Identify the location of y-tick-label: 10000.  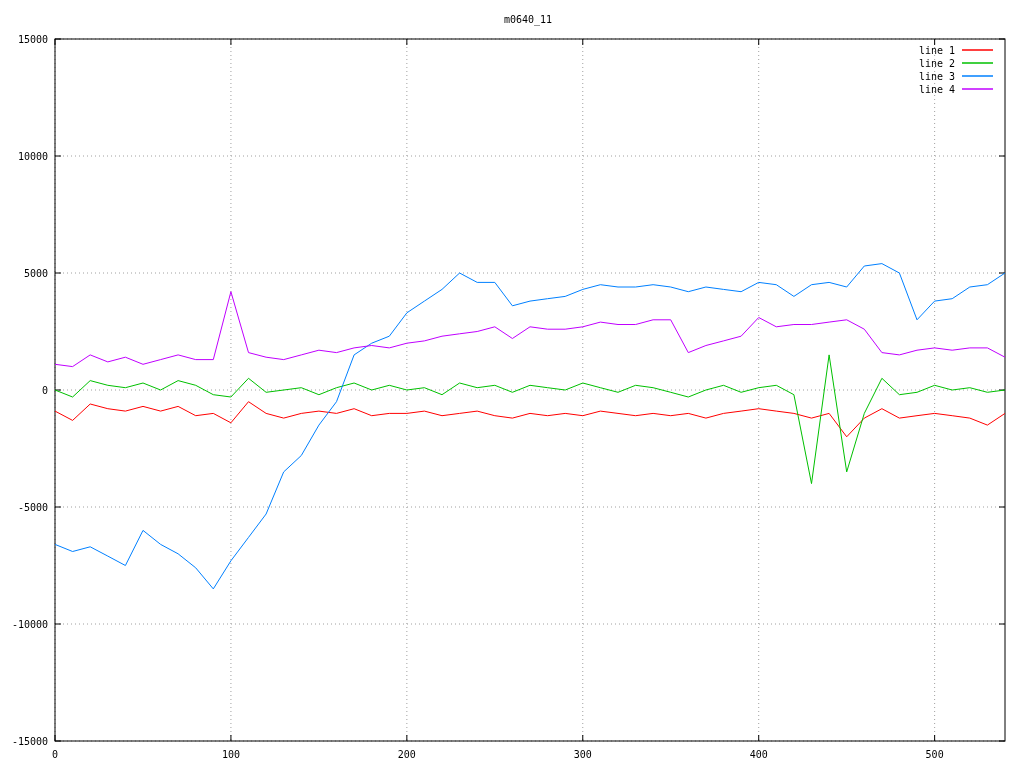
(32, 156).